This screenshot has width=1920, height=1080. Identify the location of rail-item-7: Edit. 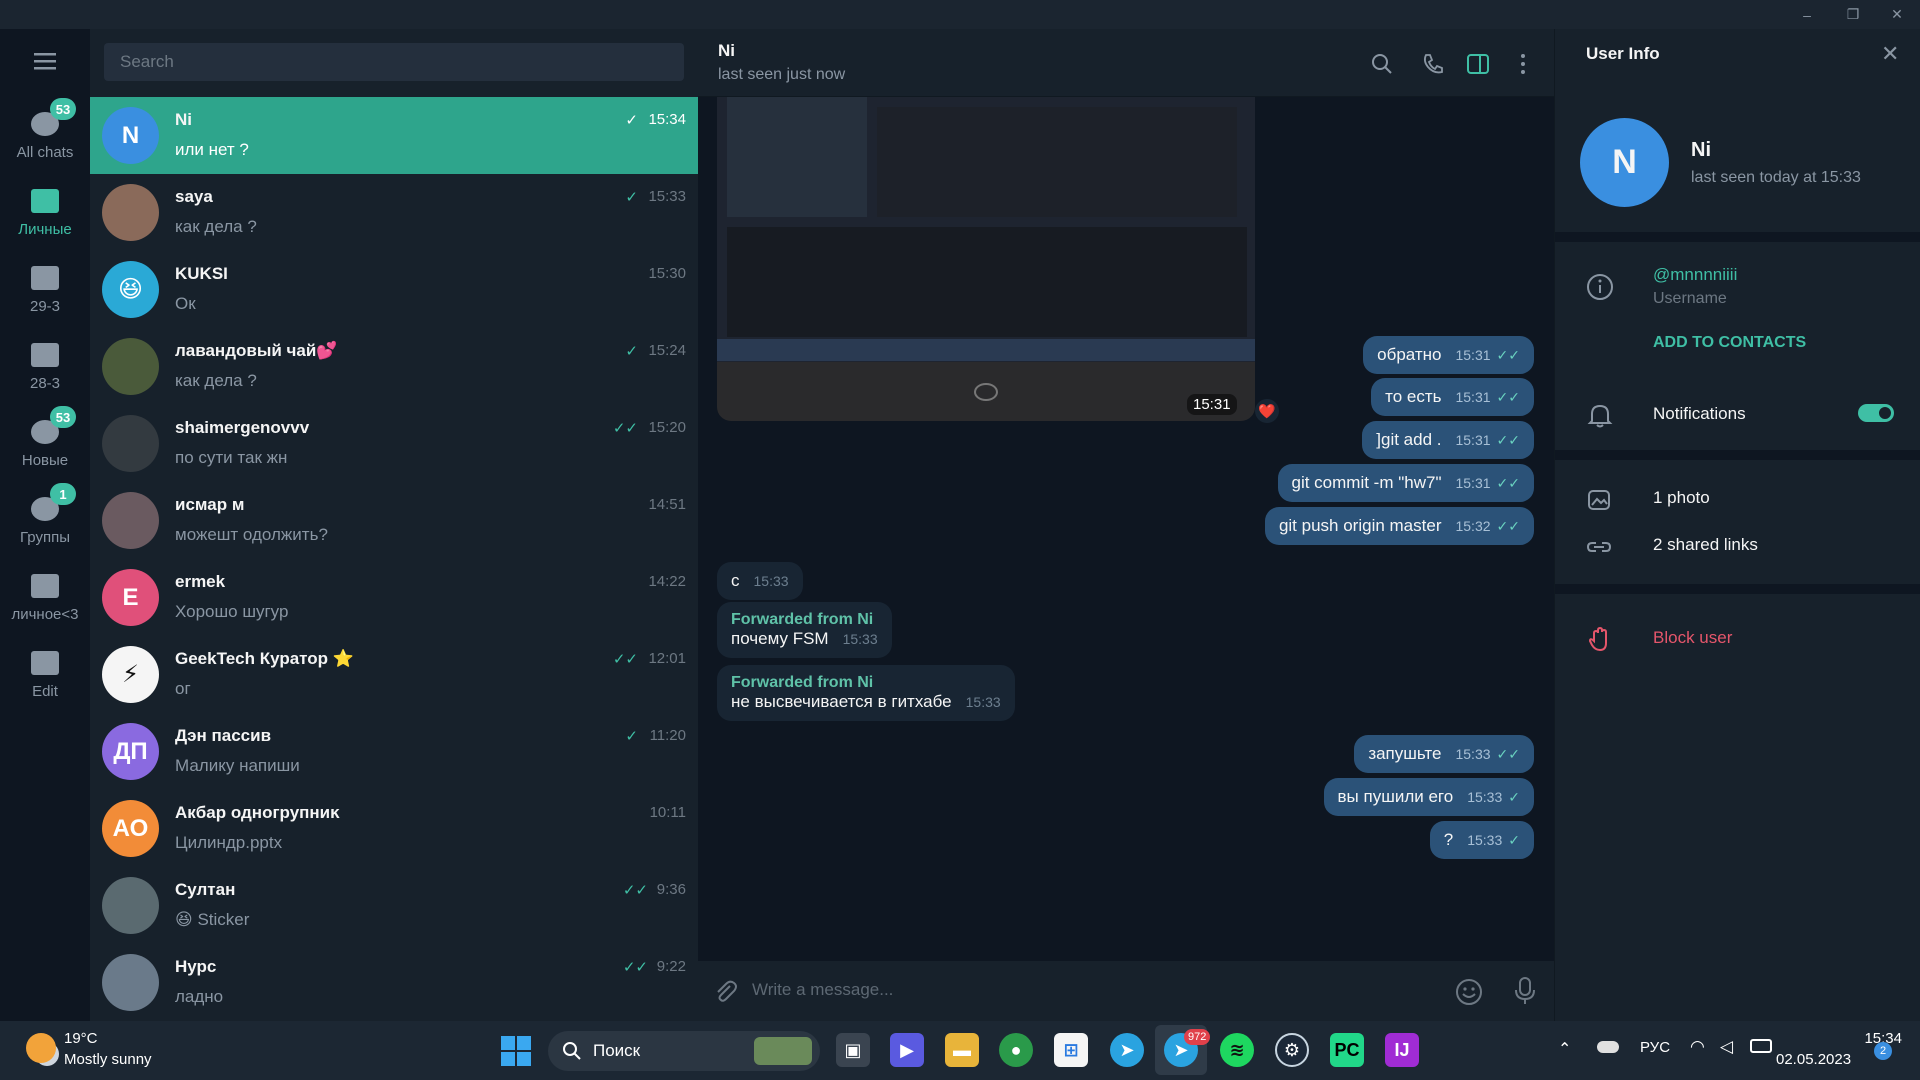
(45, 667).